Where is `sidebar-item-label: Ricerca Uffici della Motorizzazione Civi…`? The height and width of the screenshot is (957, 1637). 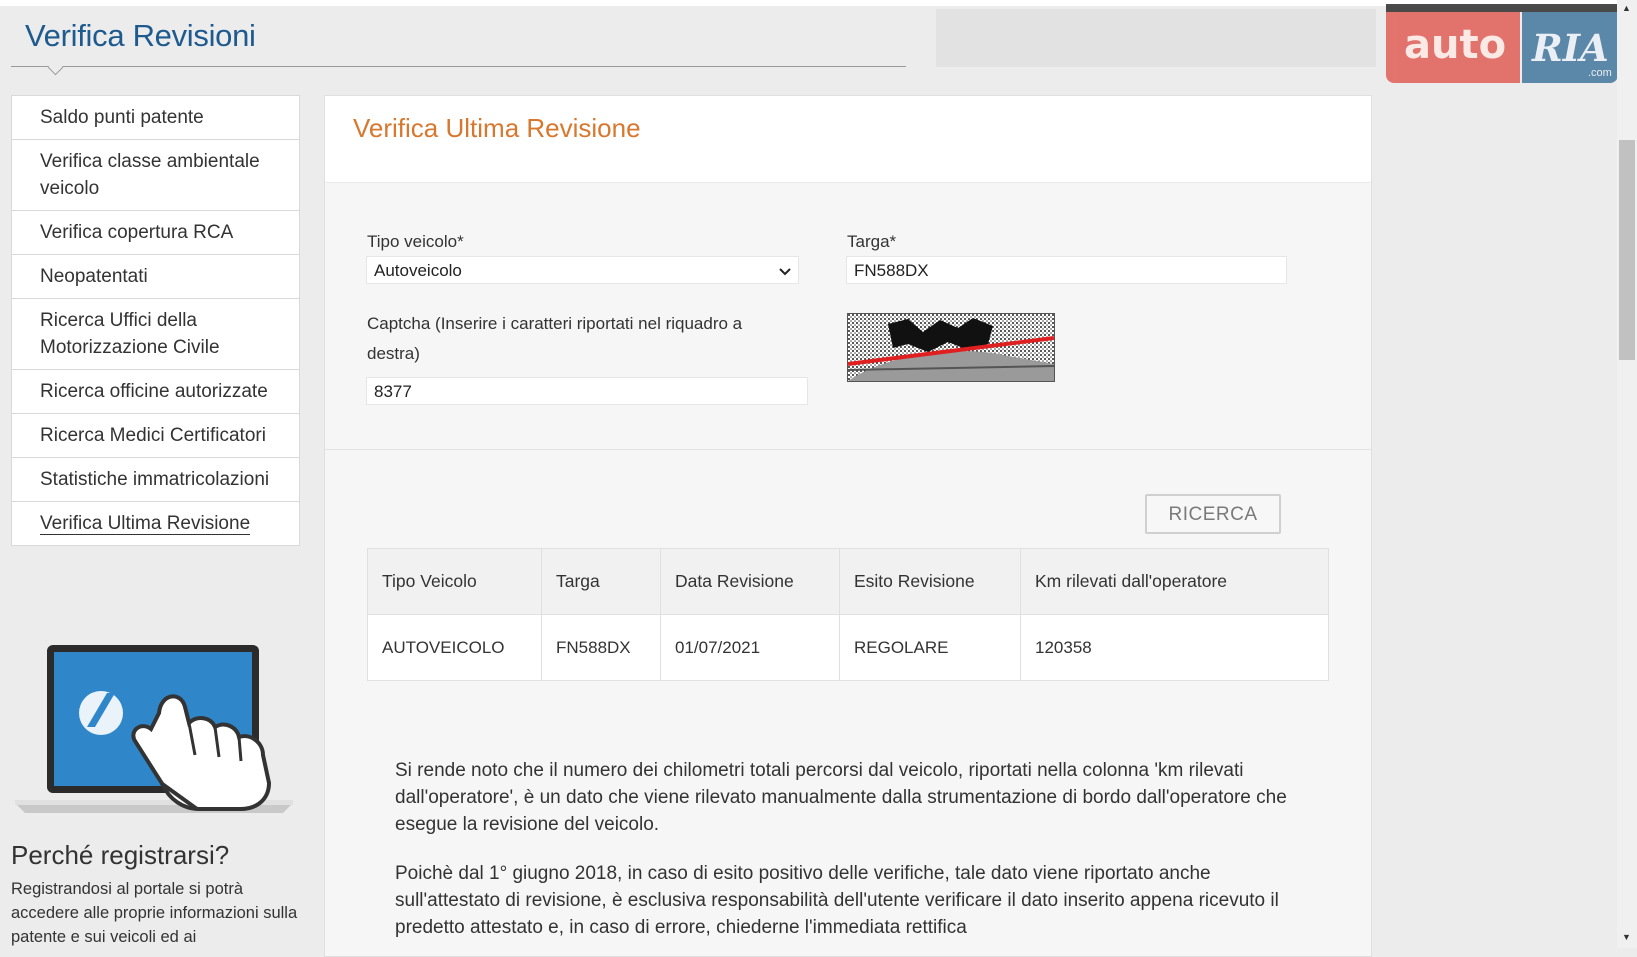
sidebar-item-label: Ricerca Uffici della Motorizzazione Civi… is located at coordinates (130, 334).